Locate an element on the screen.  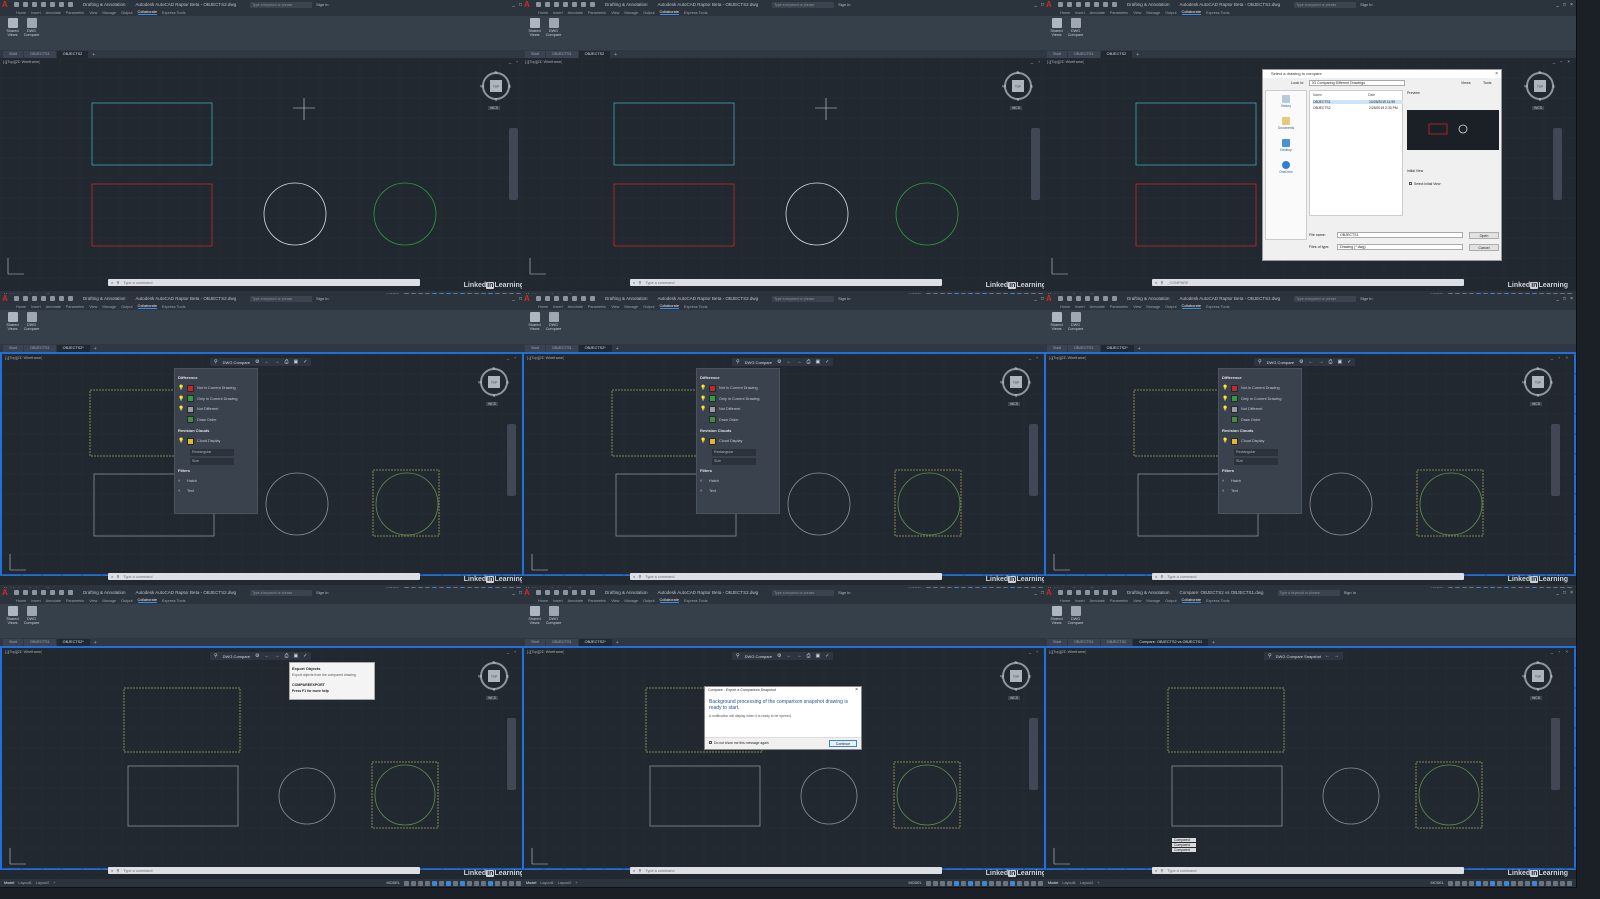
compared-circle is located at coordinates (1449, 795).